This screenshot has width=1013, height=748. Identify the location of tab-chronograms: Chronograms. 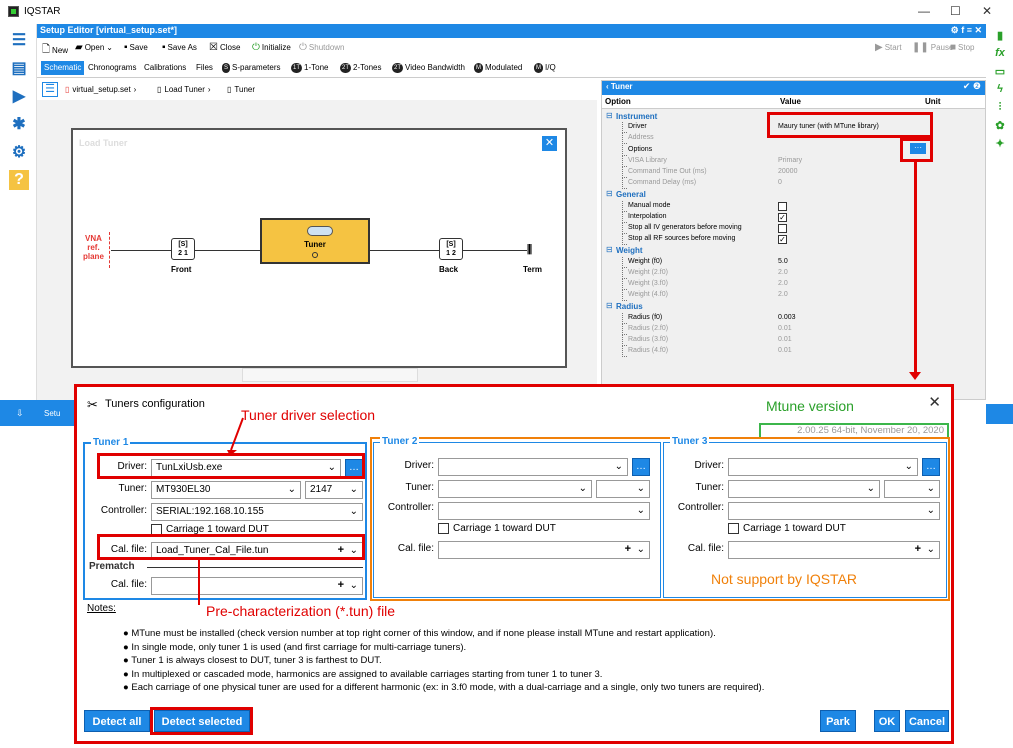
(112, 68).